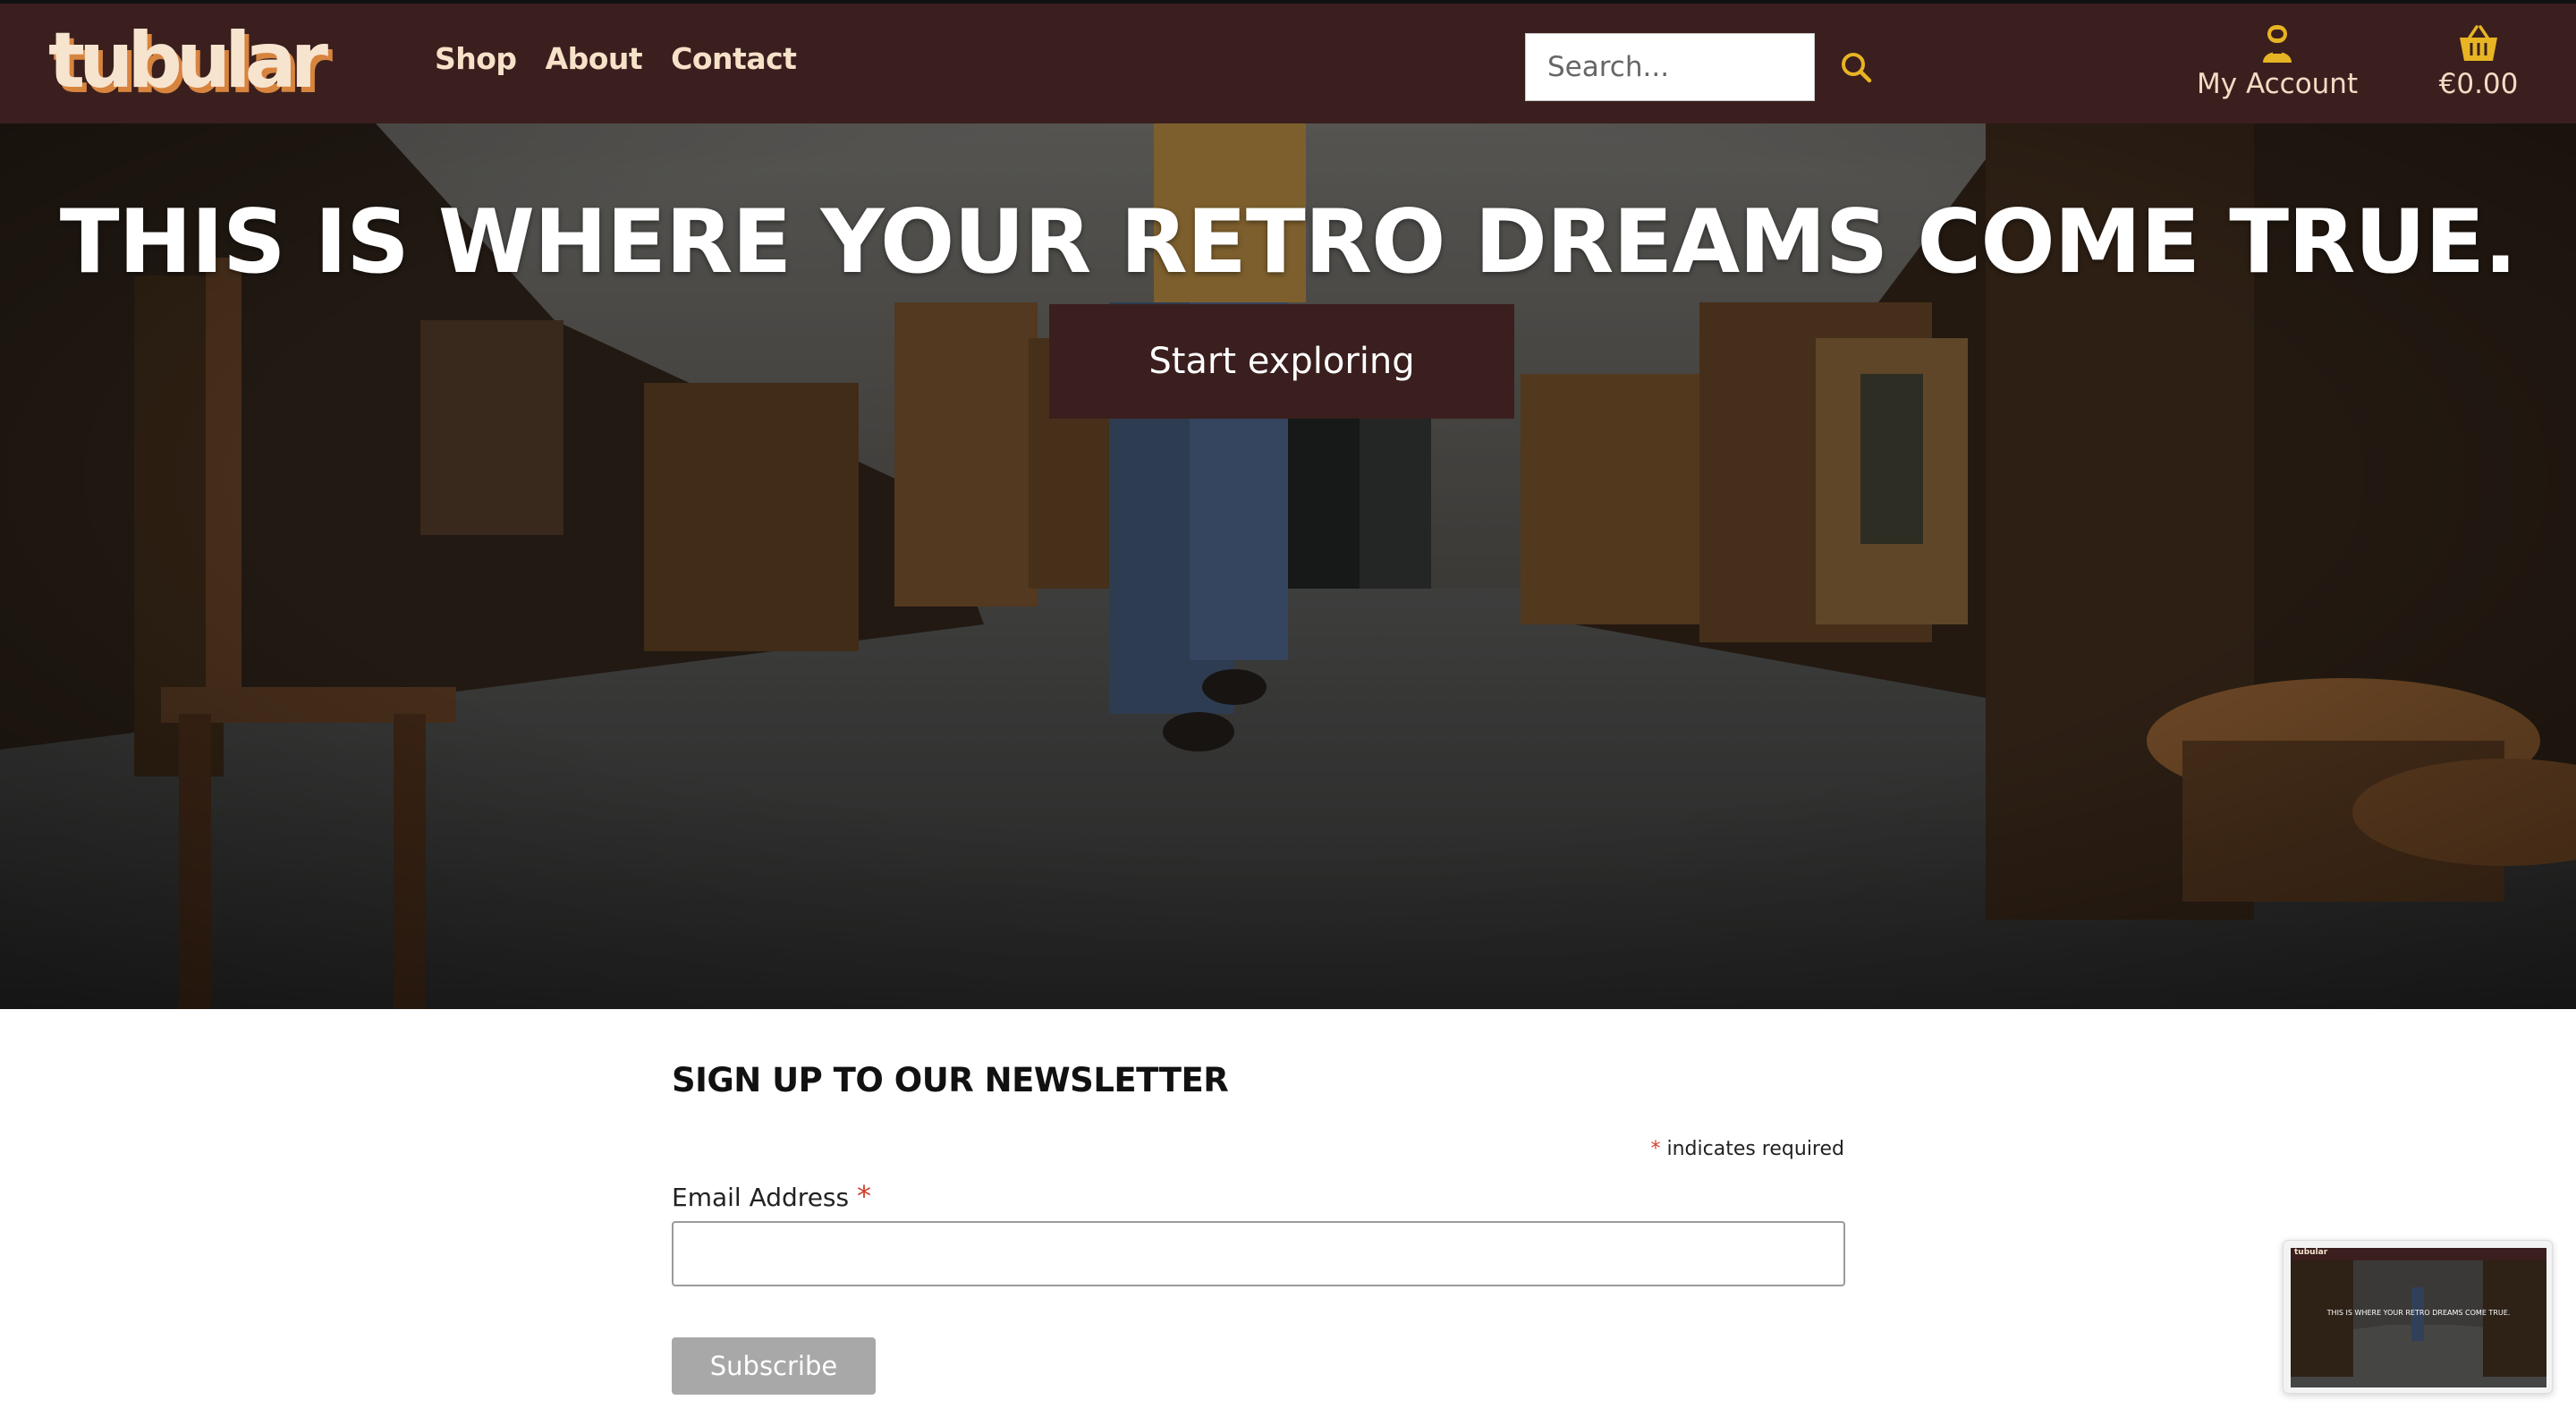 The height and width of the screenshot is (1417, 2576). I want to click on thumbnail-logo: tubular, so click(2311, 1253).